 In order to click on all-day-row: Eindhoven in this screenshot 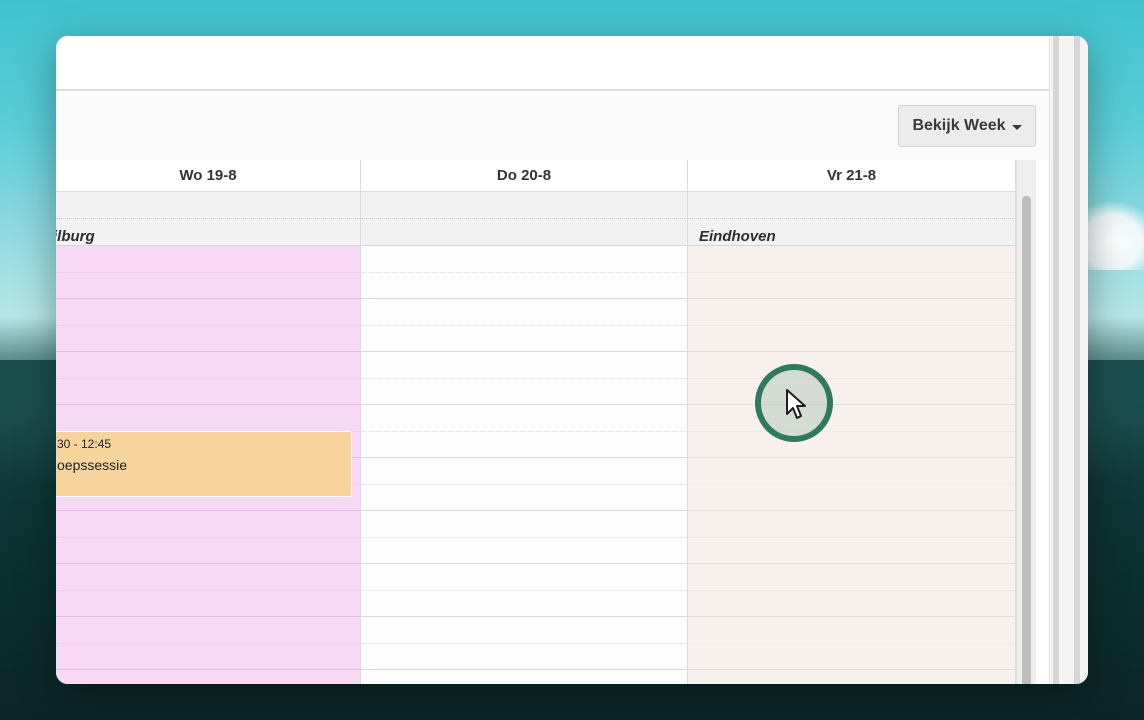, I will do `click(851, 219)`.